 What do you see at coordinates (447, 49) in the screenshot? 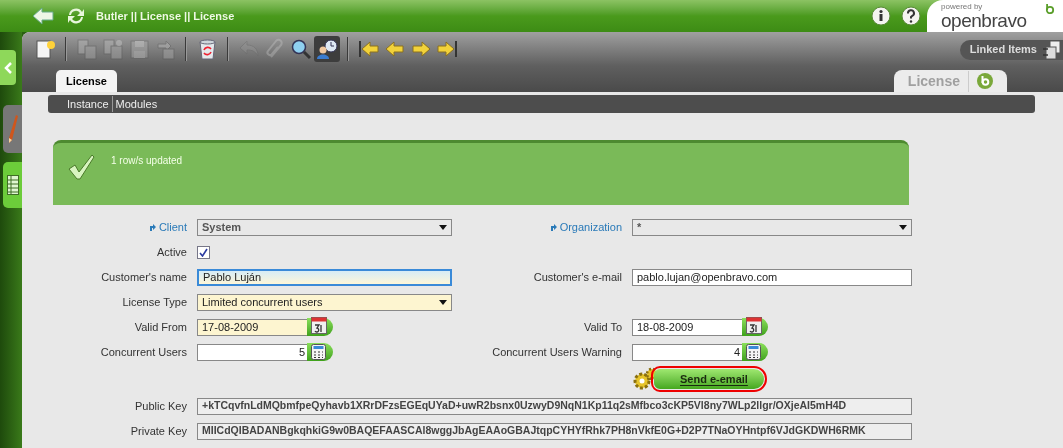
I see `last-record-icon` at bounding box center [447, 49].